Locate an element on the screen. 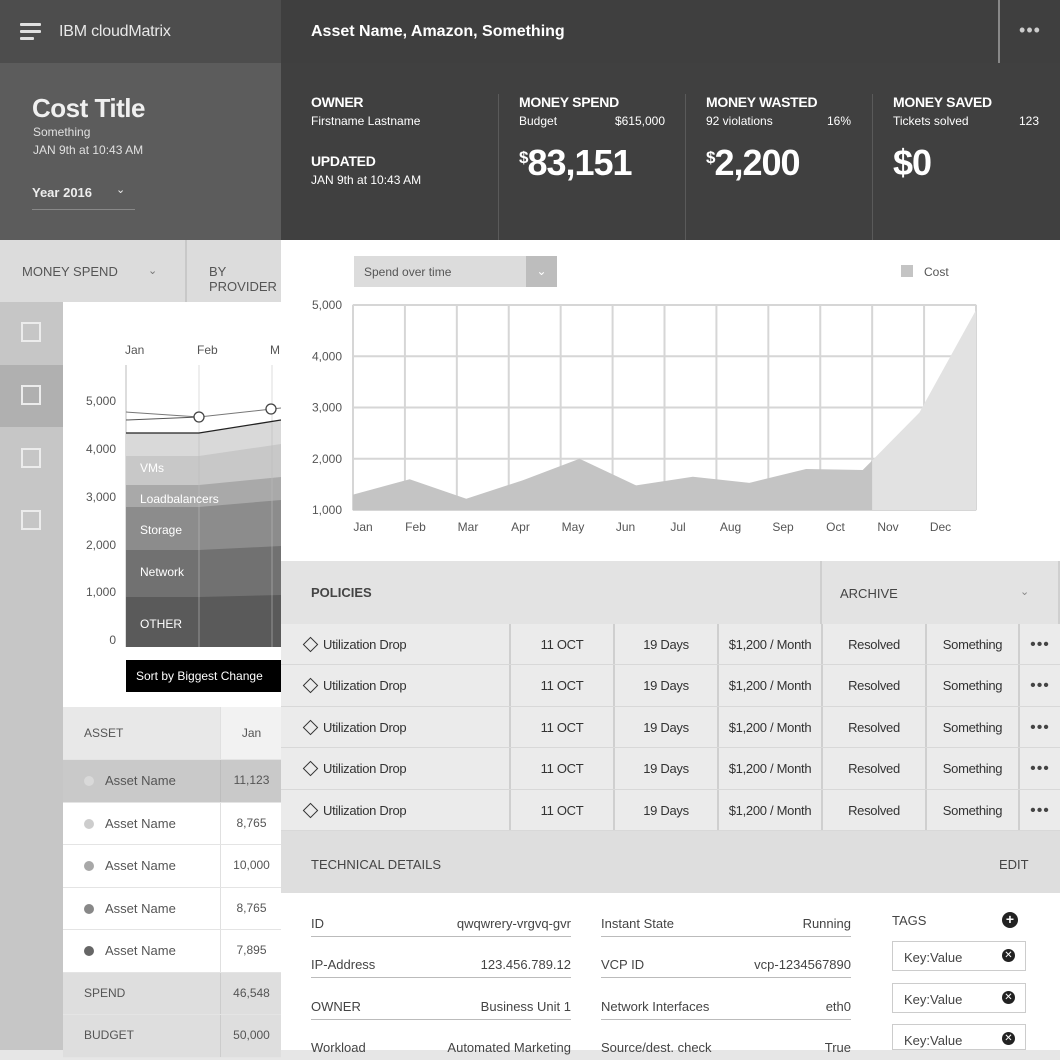  money-spend-value: $83,151 is located at coordinates (592, 163).